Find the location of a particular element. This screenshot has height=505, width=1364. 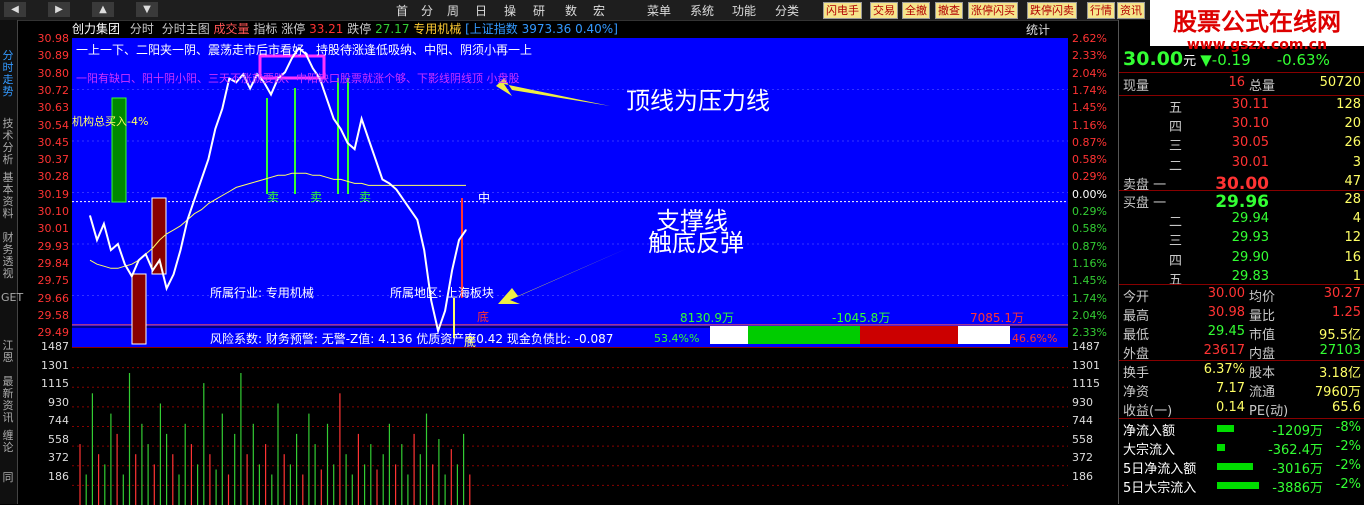

menu-item-2: 周 is located at coordinates (453, 10).